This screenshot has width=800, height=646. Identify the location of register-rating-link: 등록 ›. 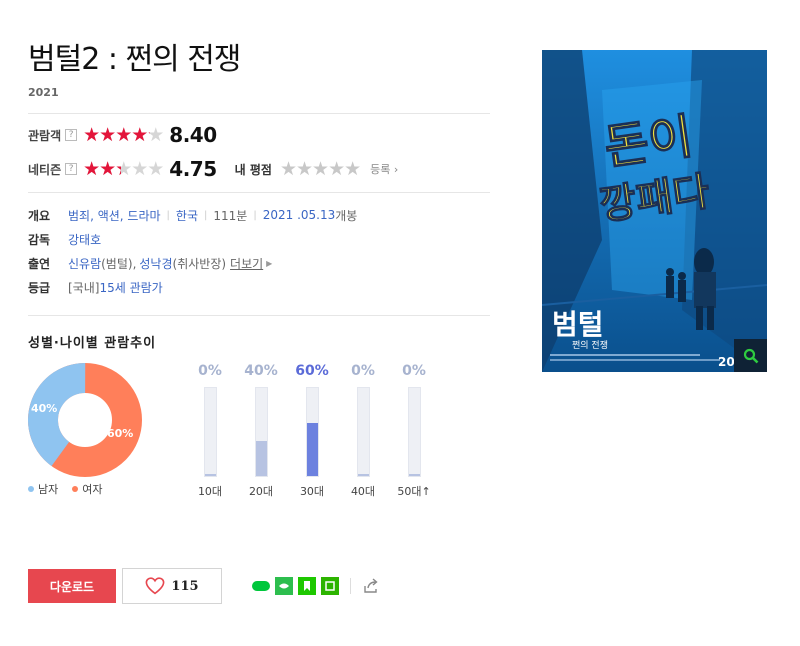
(384, 169).